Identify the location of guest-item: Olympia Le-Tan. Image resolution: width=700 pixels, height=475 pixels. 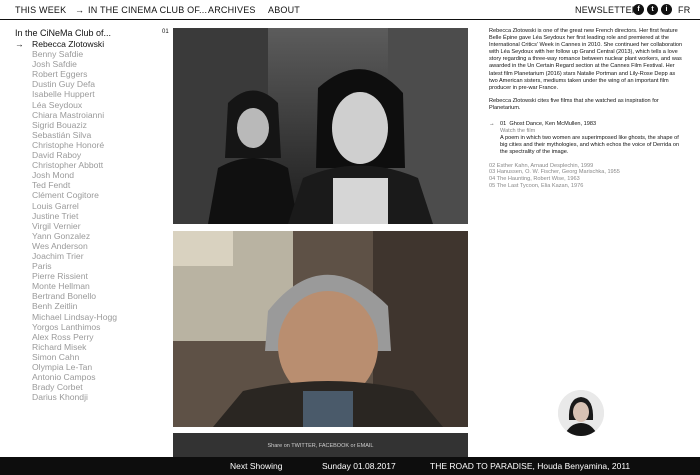
(87, 367).